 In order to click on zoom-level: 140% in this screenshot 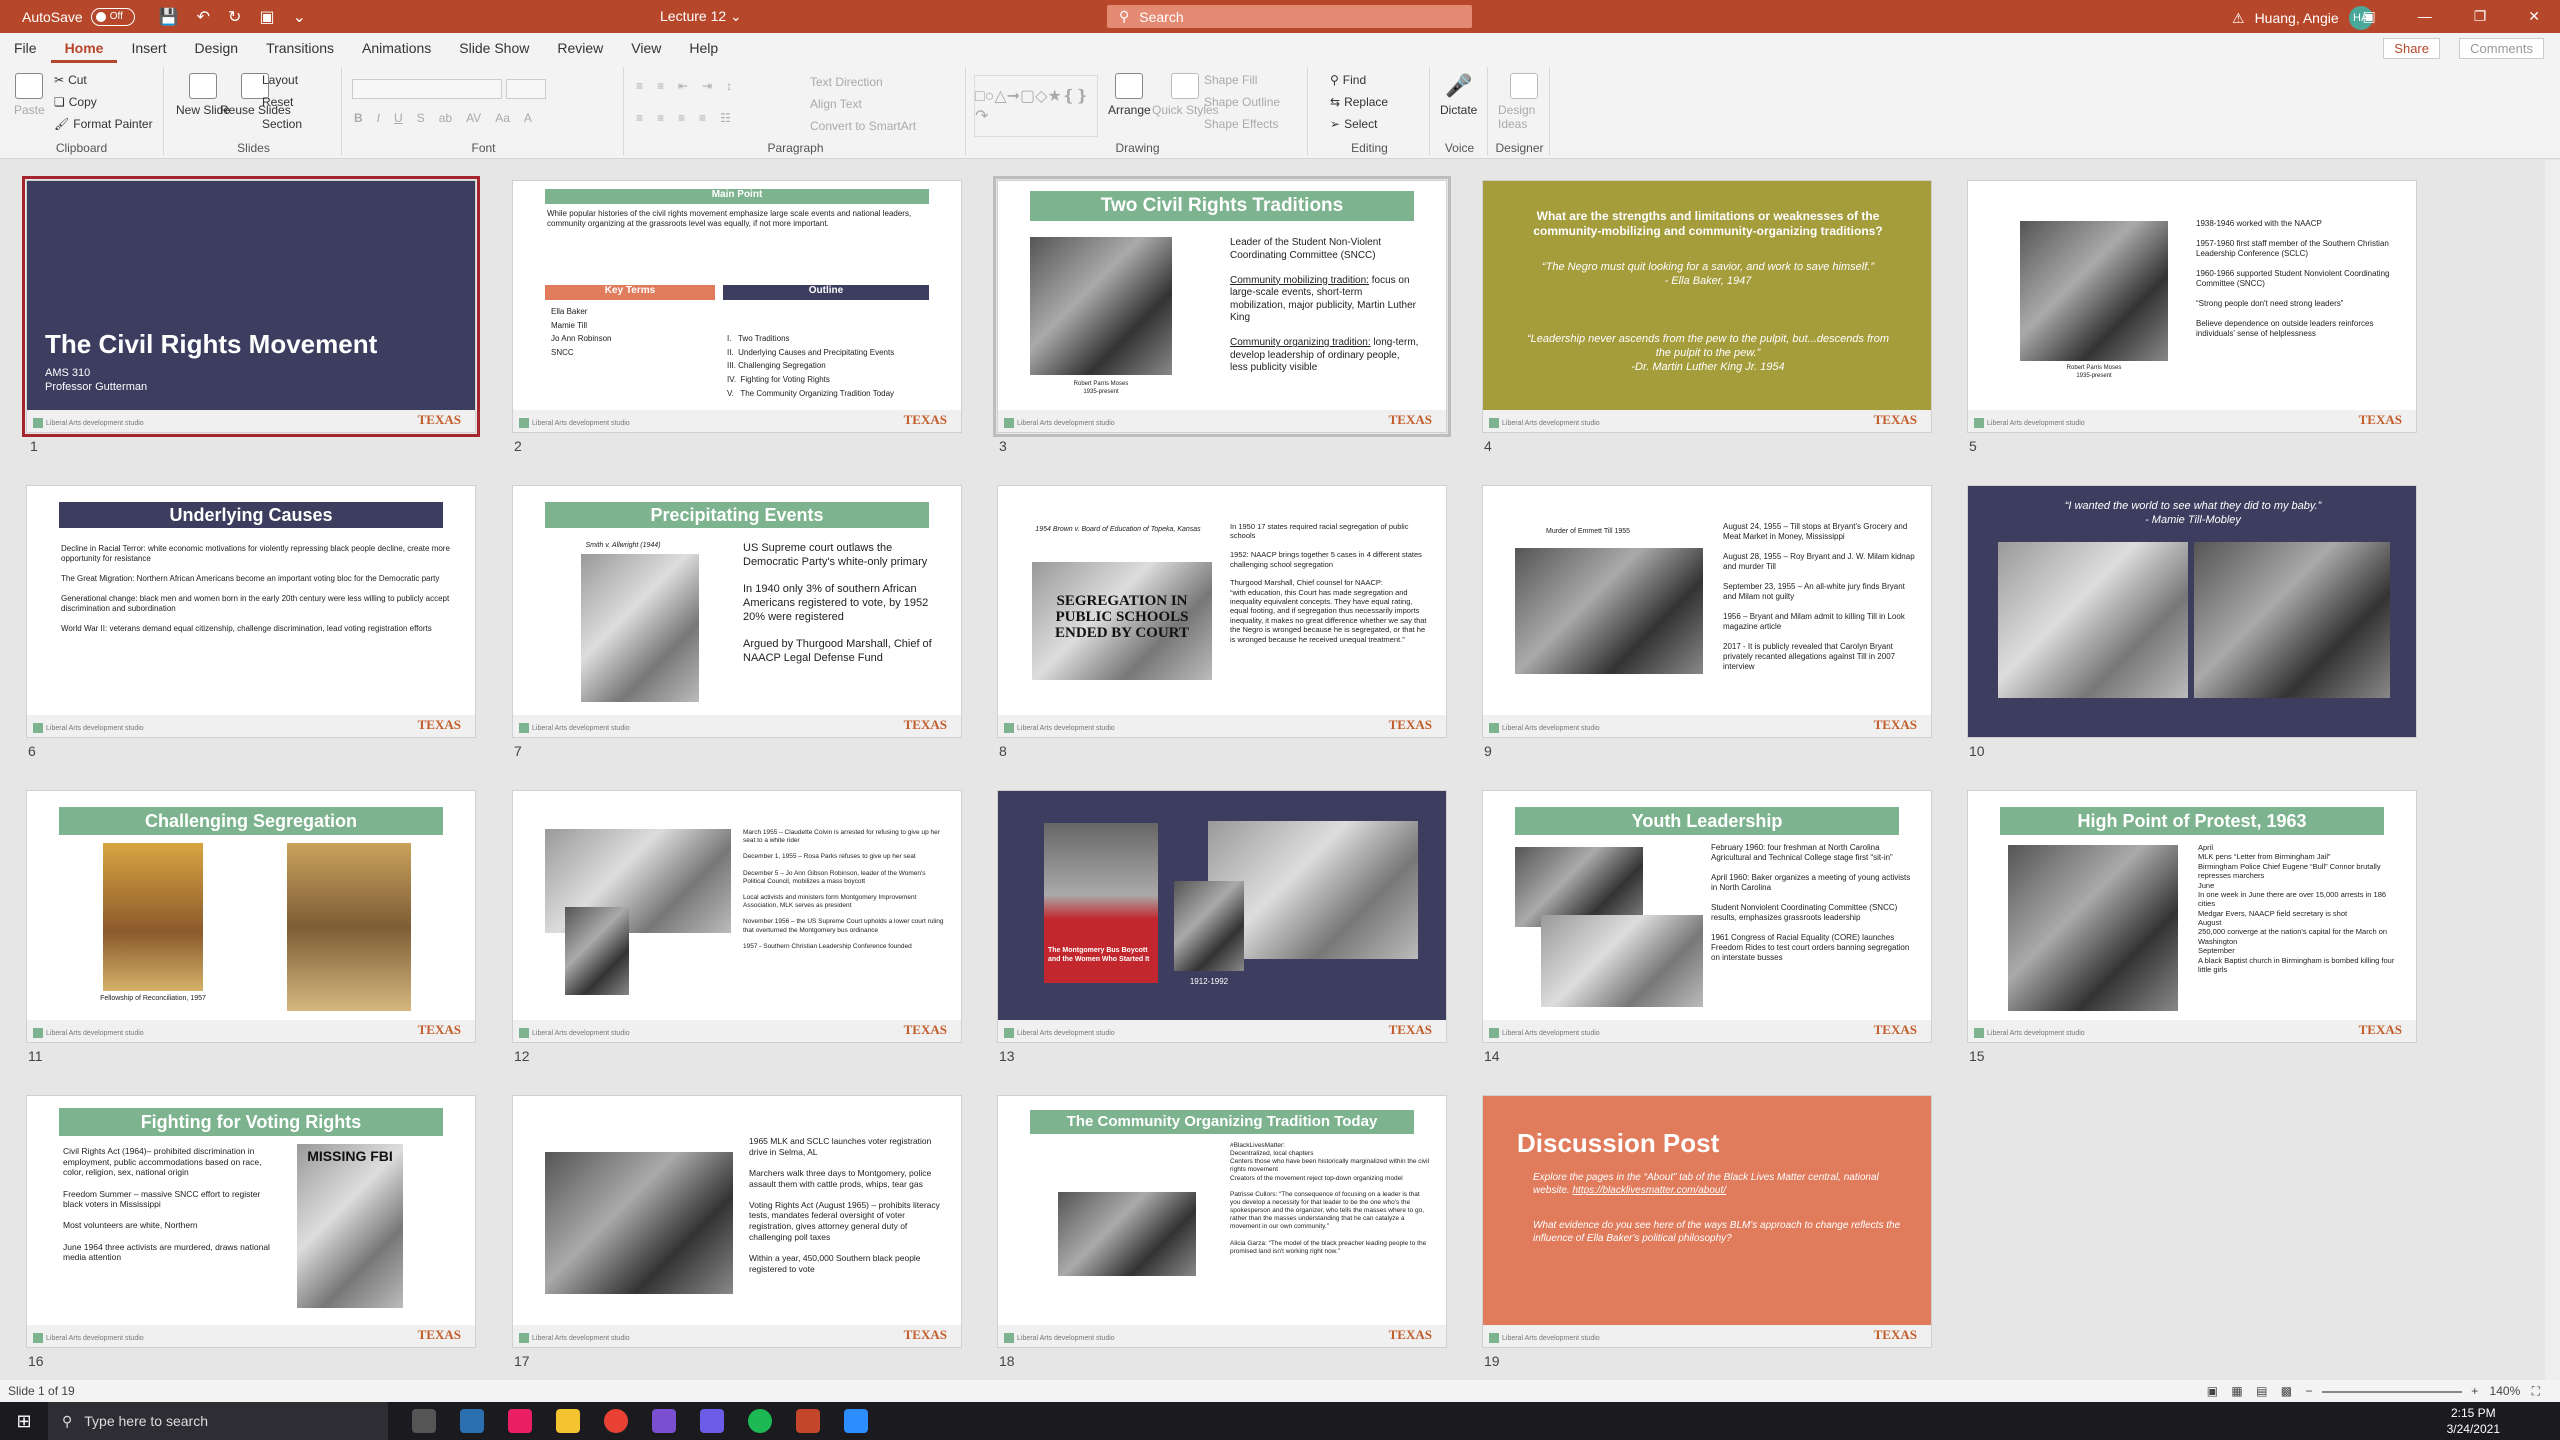, I will do `click(2505, 1391)`.